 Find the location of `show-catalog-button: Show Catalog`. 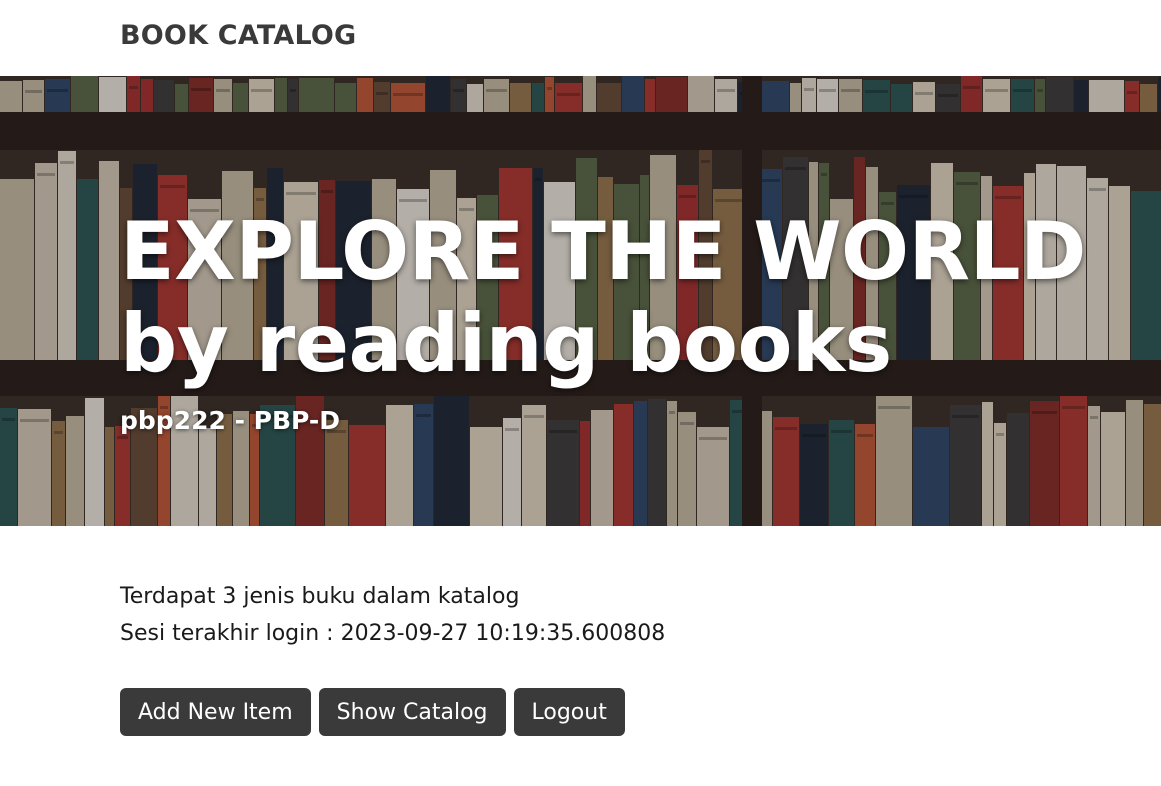

show-catalog-button: Show Catalog is located at coordinates (412, 712).